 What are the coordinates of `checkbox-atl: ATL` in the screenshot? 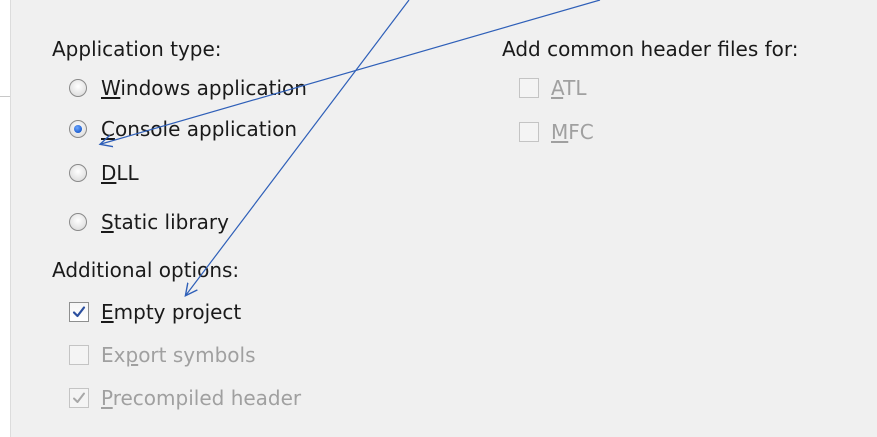 It's located at (553, 88).